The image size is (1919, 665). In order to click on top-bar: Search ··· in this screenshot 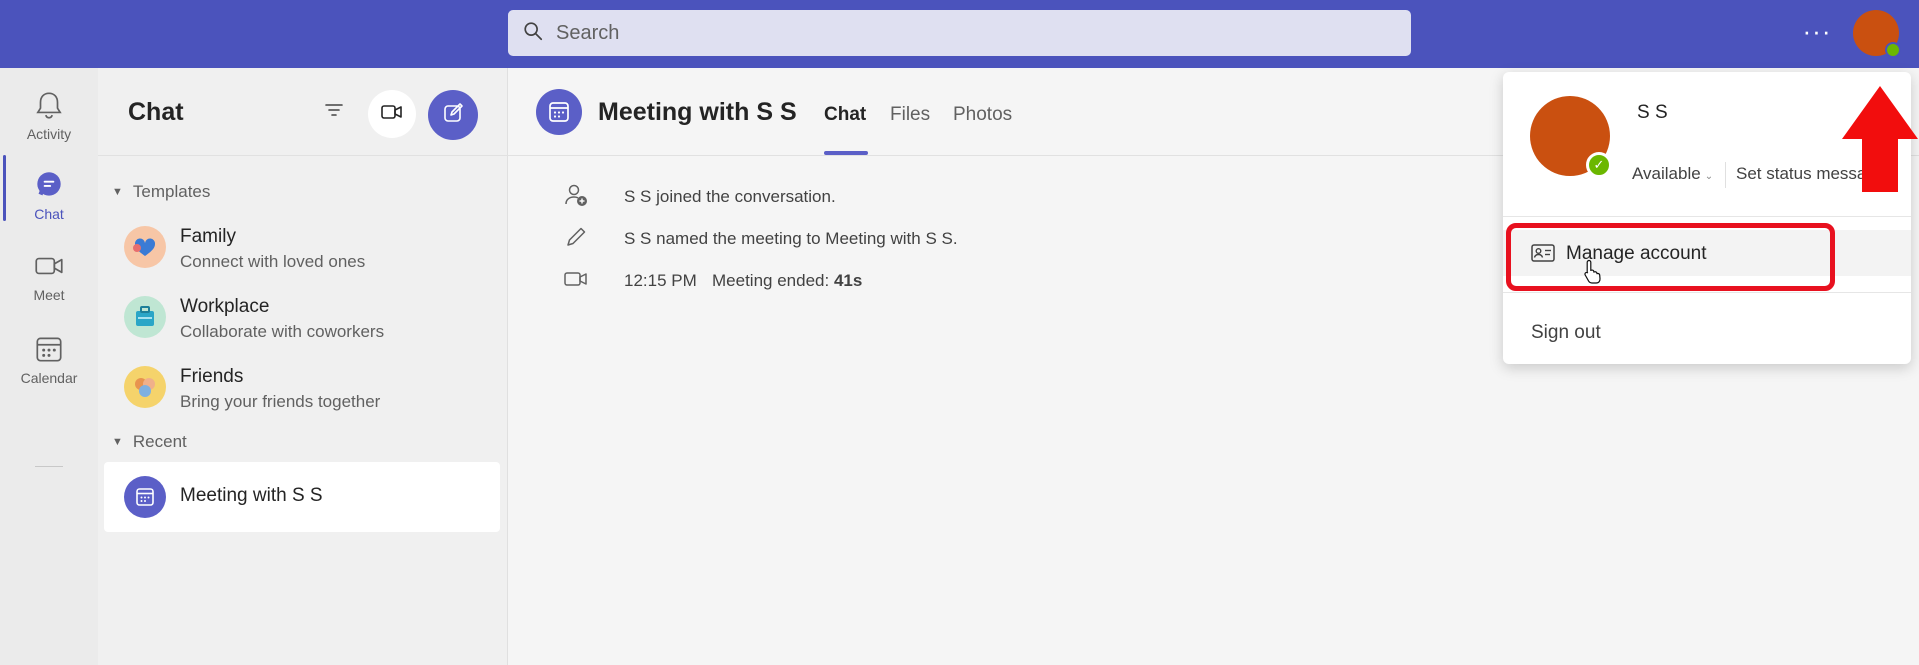, I will do `click(959, 34)`.